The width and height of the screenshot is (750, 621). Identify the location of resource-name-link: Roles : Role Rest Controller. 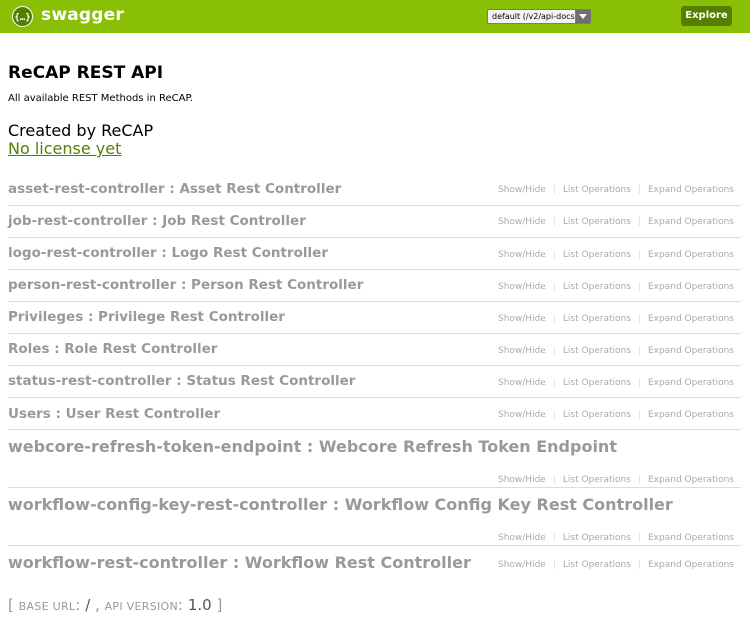
(112, 349).